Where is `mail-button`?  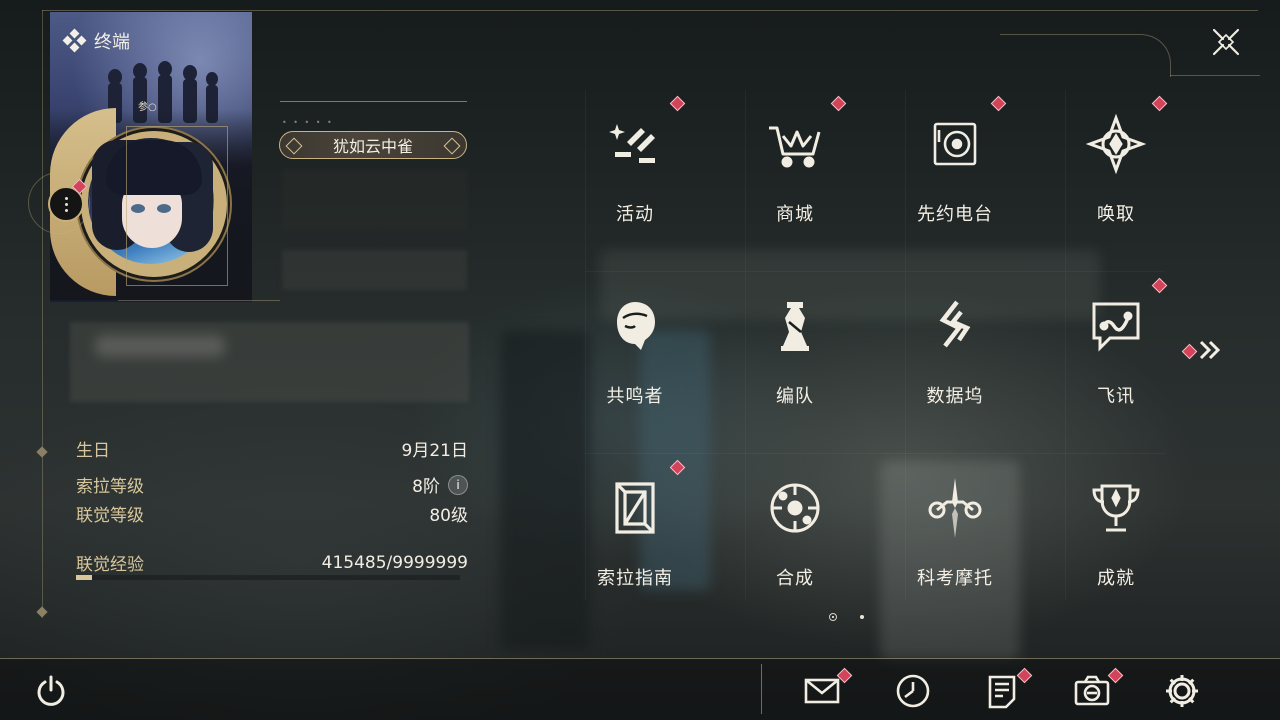 mail-button is located at coordinates (822, 691).